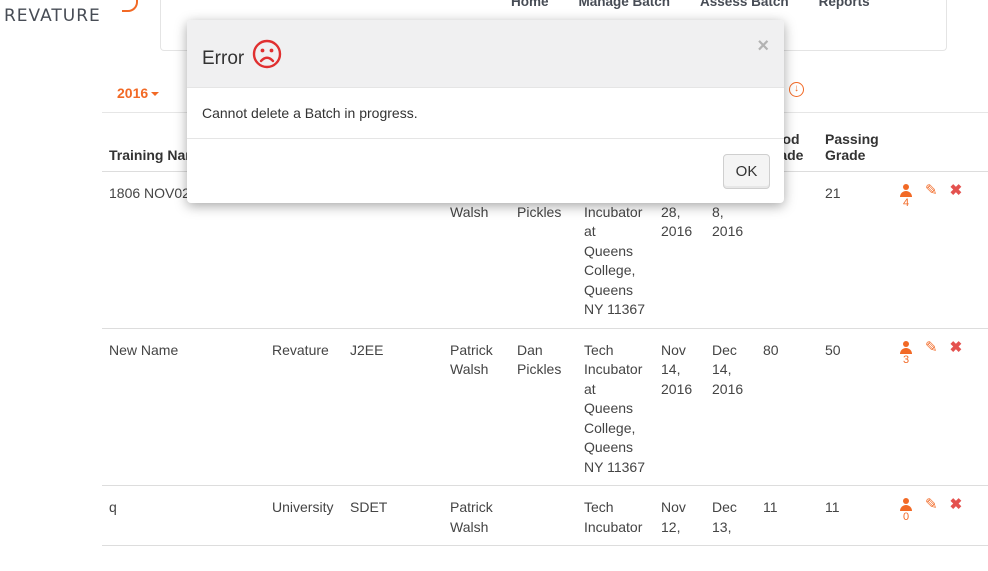 The image size is (988, 571). I want to click on modal-title-text: Error, so click(223, 58).